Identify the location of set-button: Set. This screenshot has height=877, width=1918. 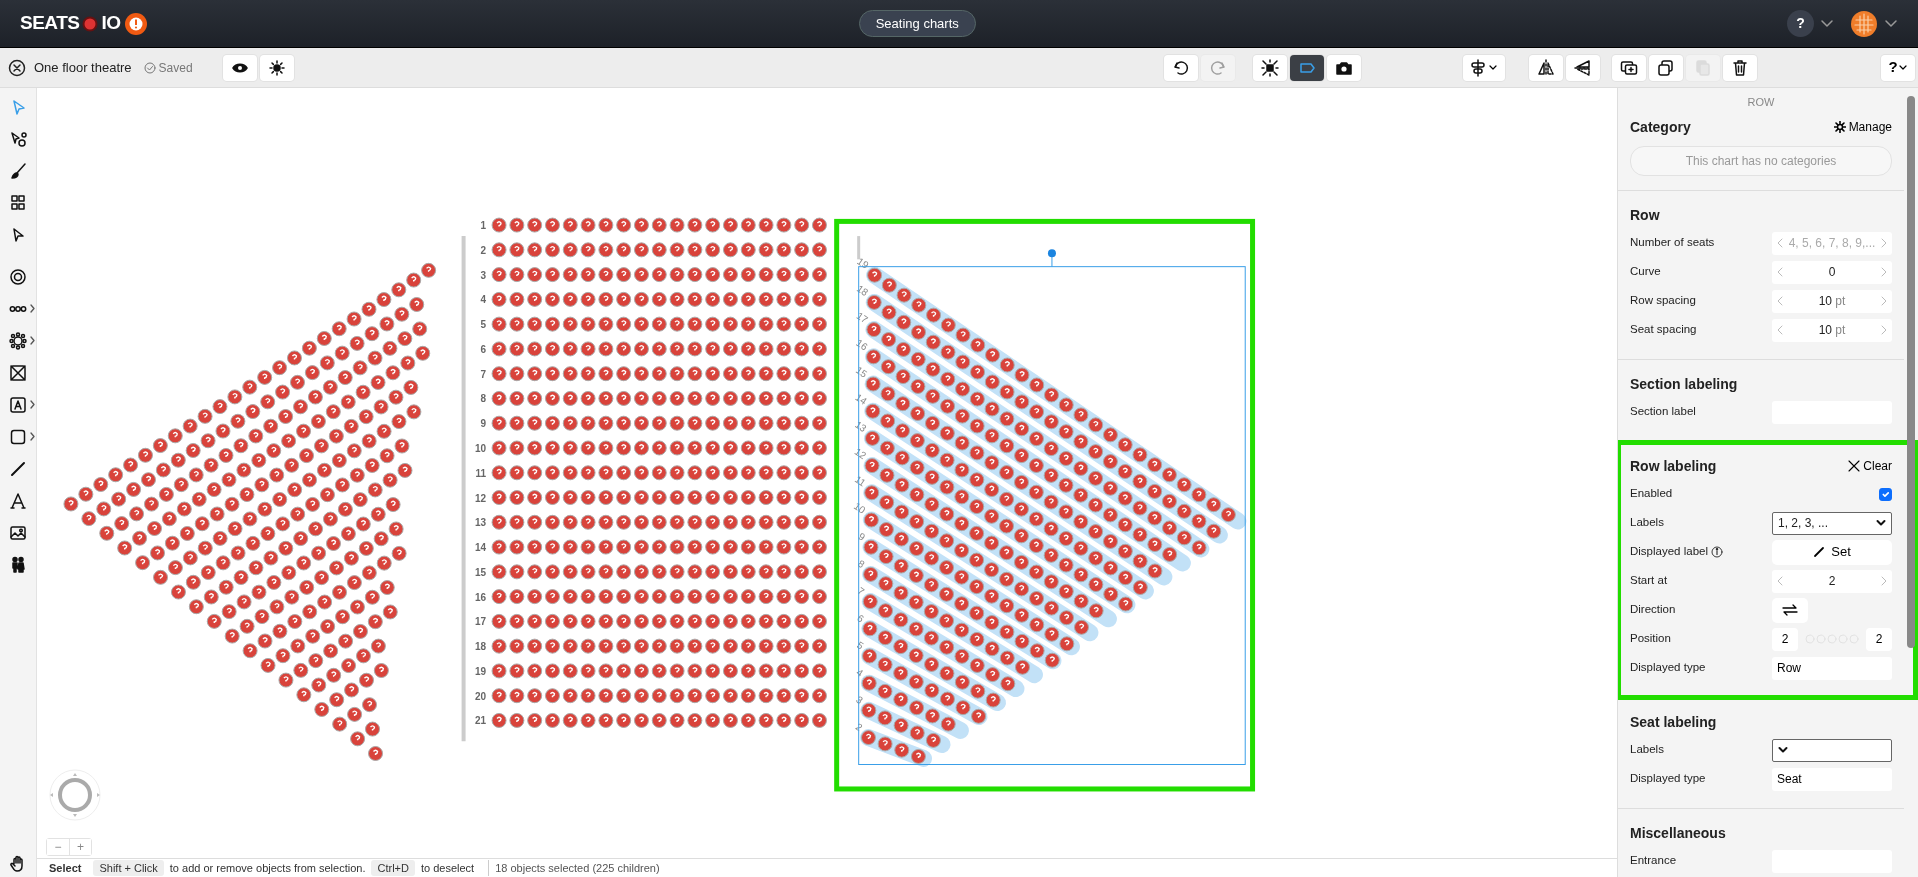
(1832, 552).